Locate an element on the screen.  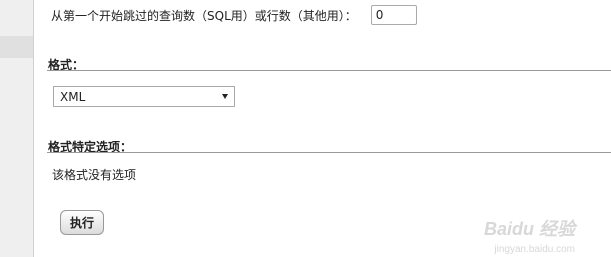
sidebar-highlight is located at coordinates (16, 47).